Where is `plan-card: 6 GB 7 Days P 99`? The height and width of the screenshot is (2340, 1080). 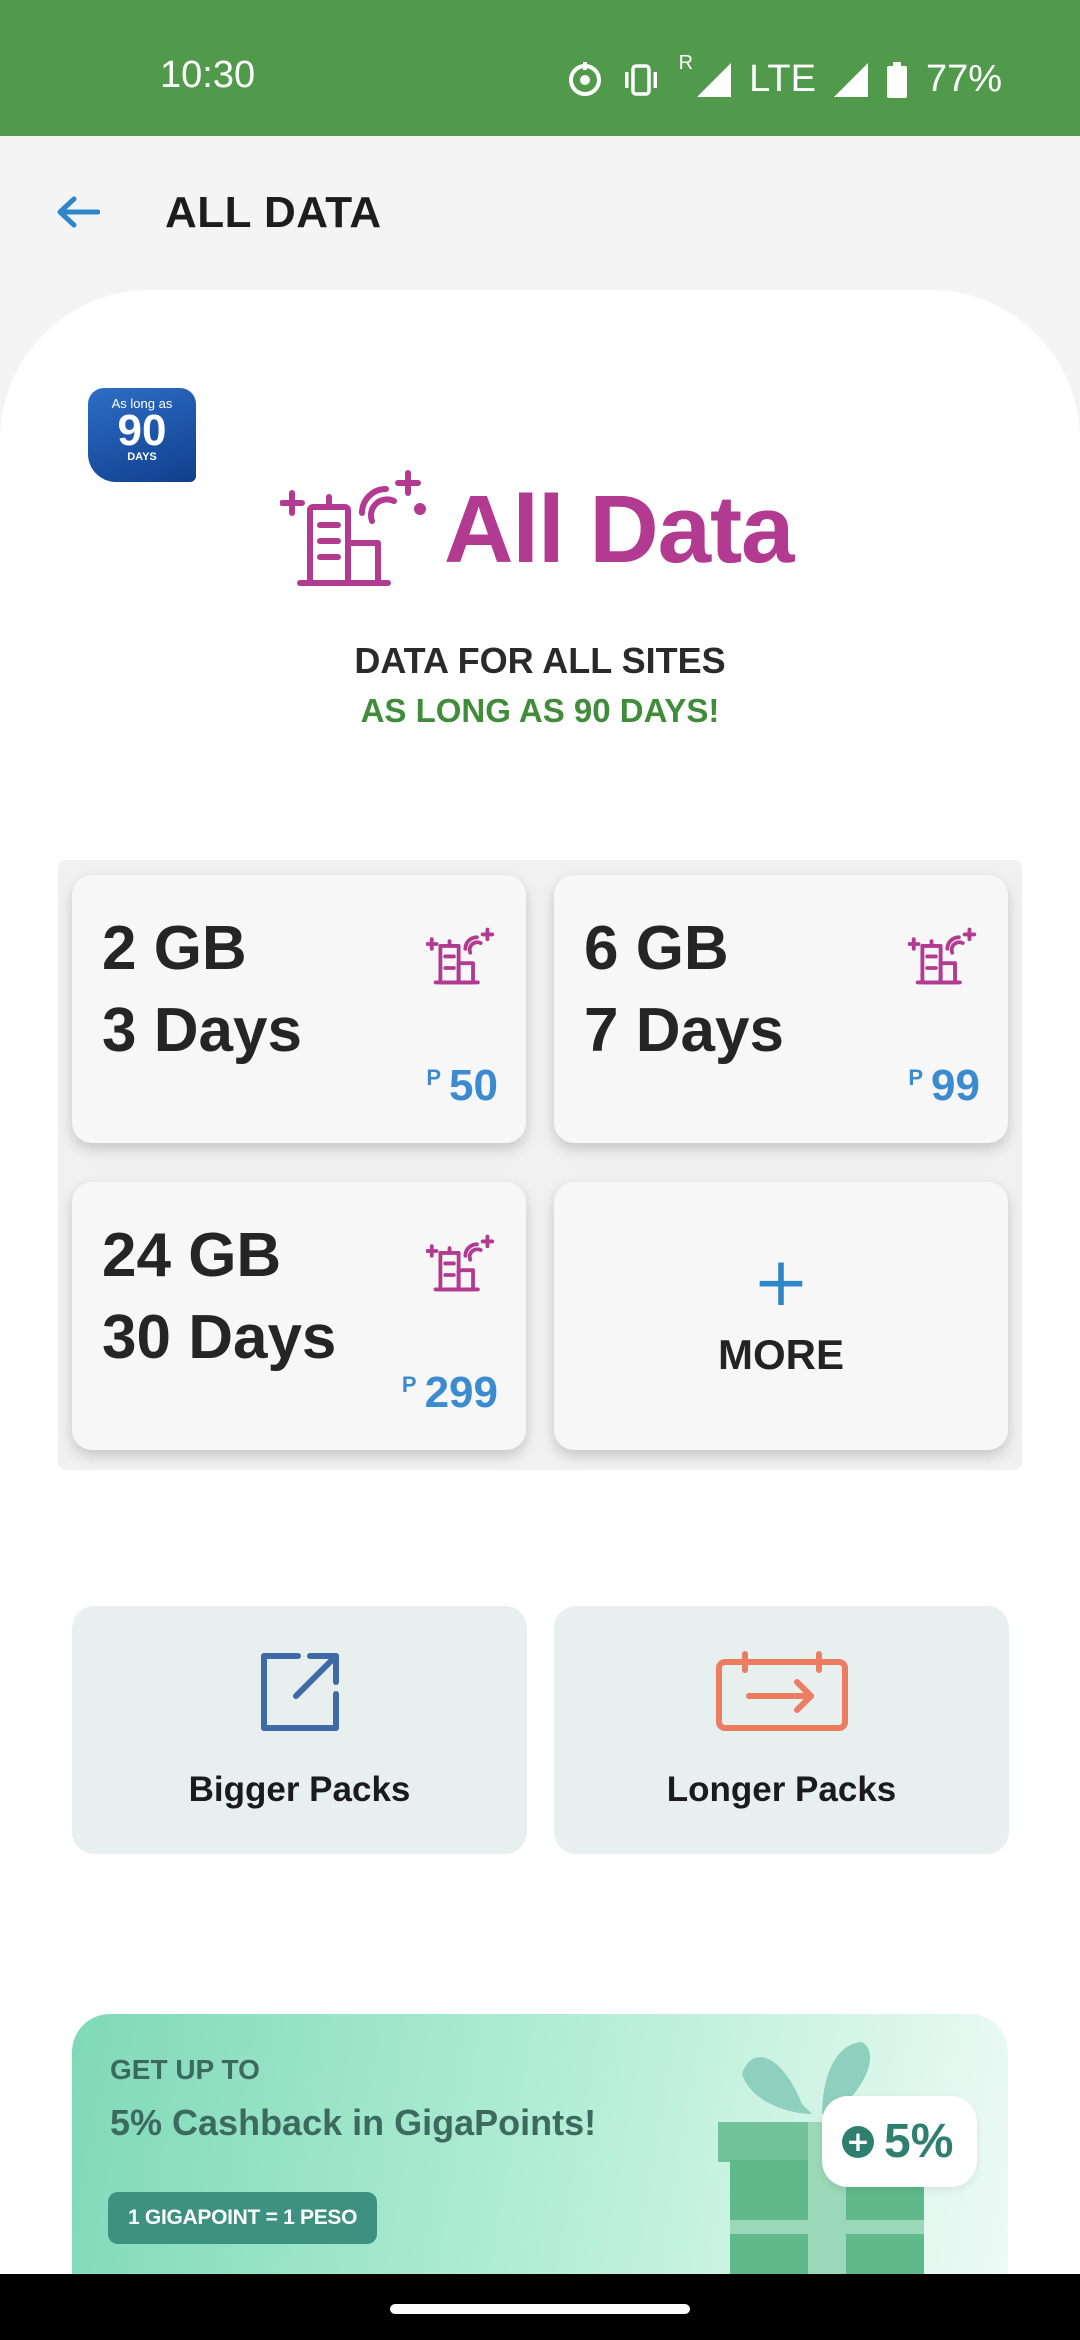 plan-card: 6 GB 7 Days P 99 is located at coordinates (781, 1009).